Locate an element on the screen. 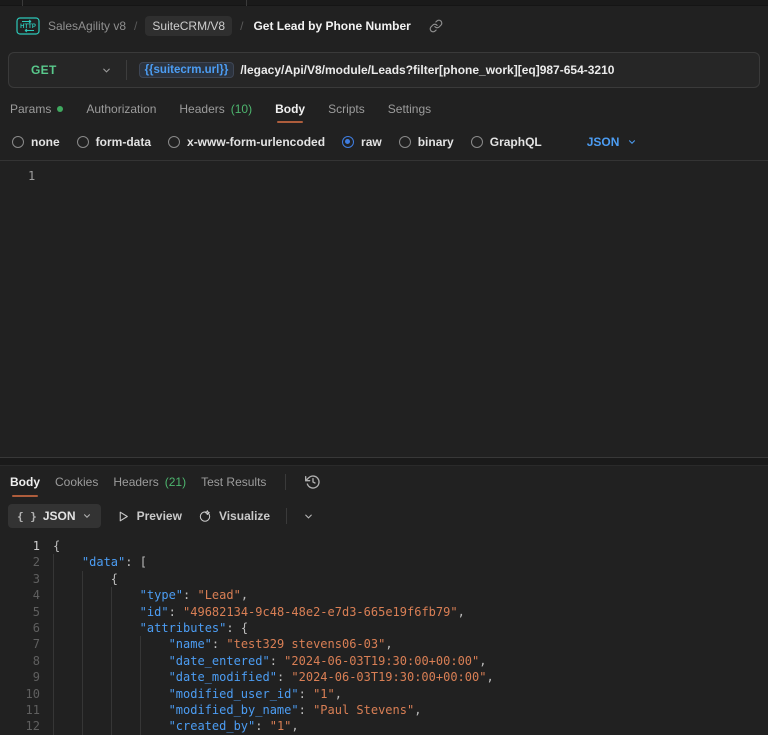  body-type-radio-none: none is located at coordinates (36, 142).